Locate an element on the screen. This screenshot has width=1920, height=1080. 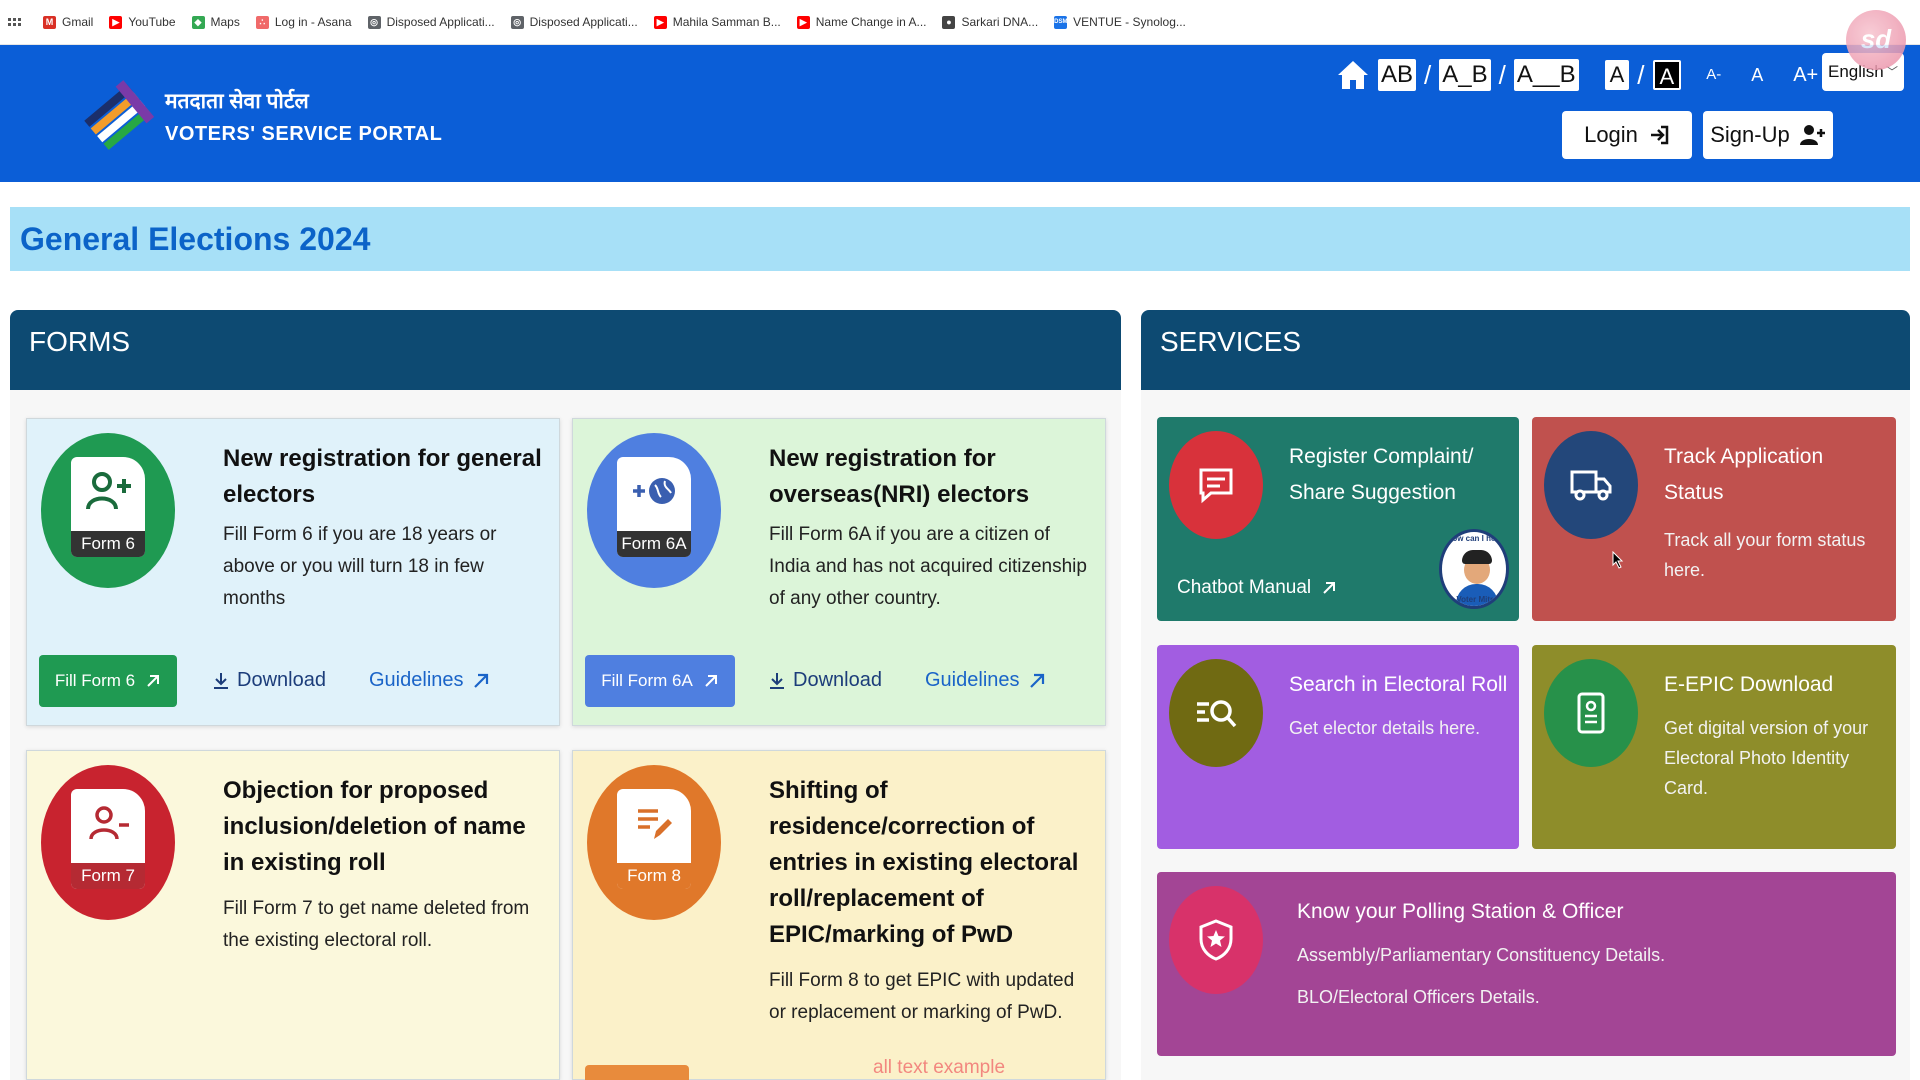
mascot-caption-top: How can I help? is located at coordinates (1477, 538).